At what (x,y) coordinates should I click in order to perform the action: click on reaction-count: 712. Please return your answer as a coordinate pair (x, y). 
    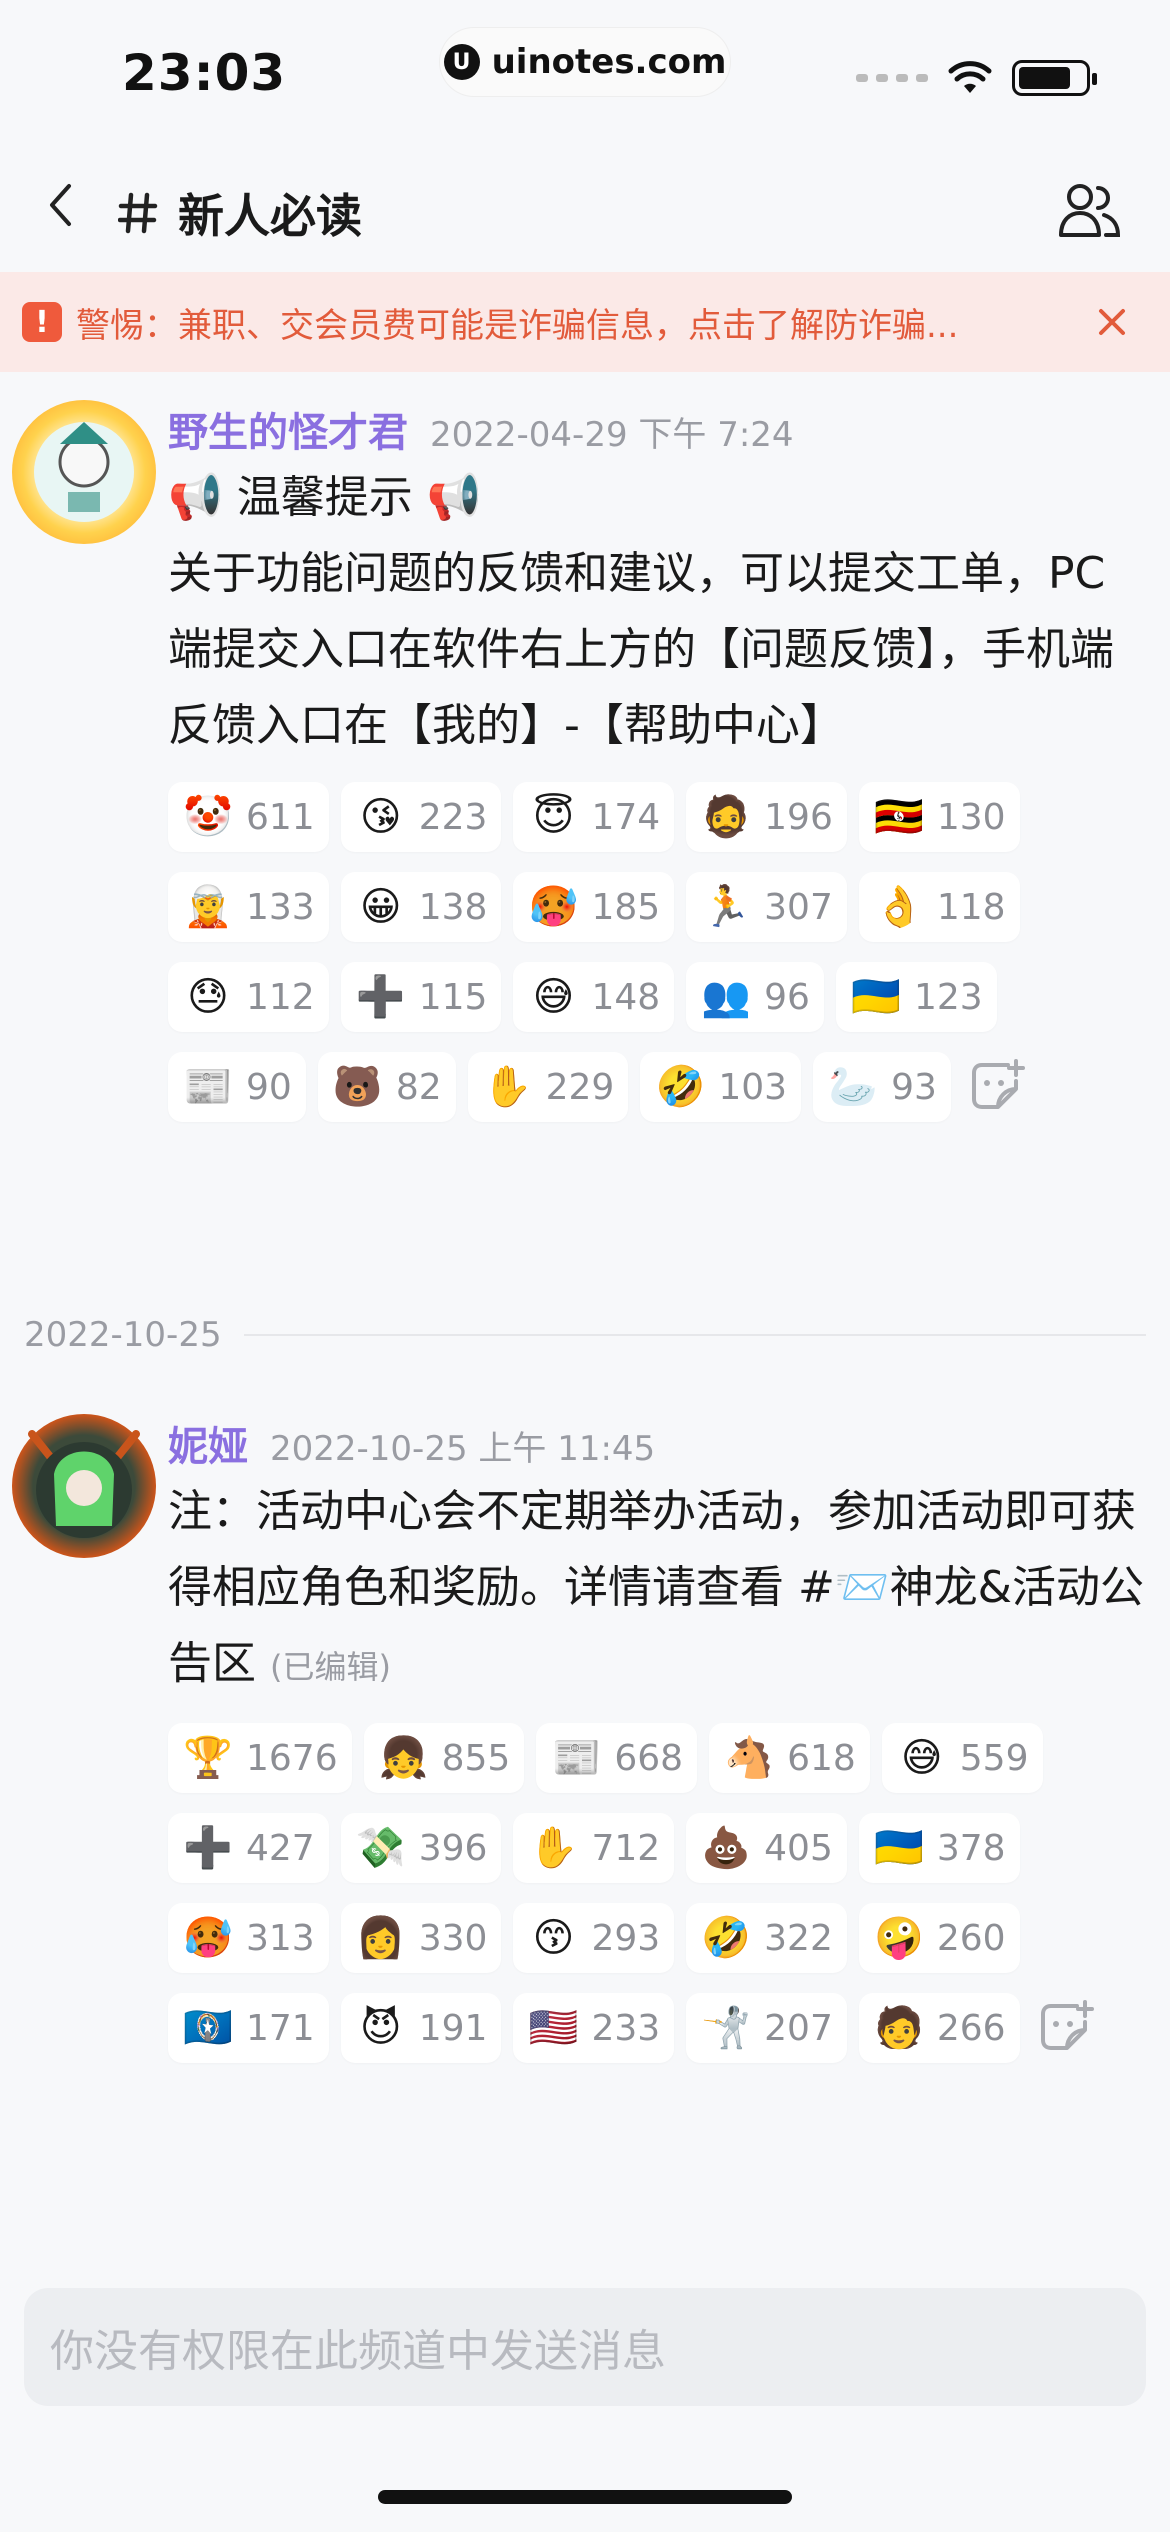
    Looking at the image, I should click on (626, 1848).